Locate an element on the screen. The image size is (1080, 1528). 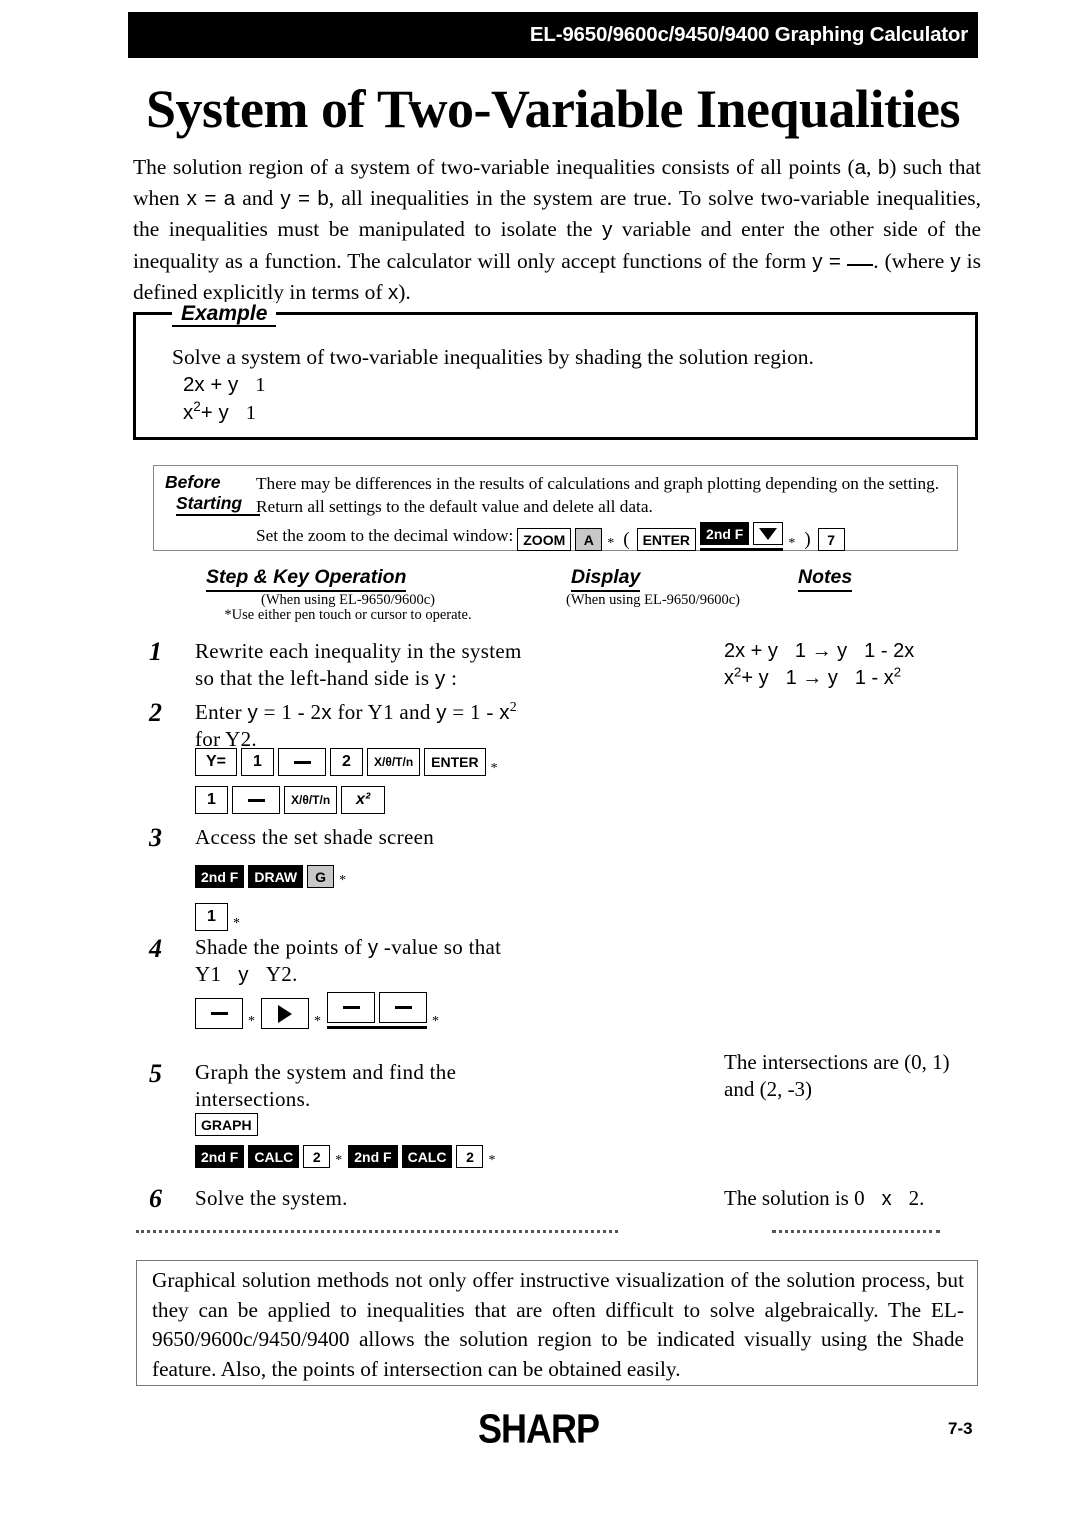
s4-y2: Y2. is located at coordinates (281, 974).